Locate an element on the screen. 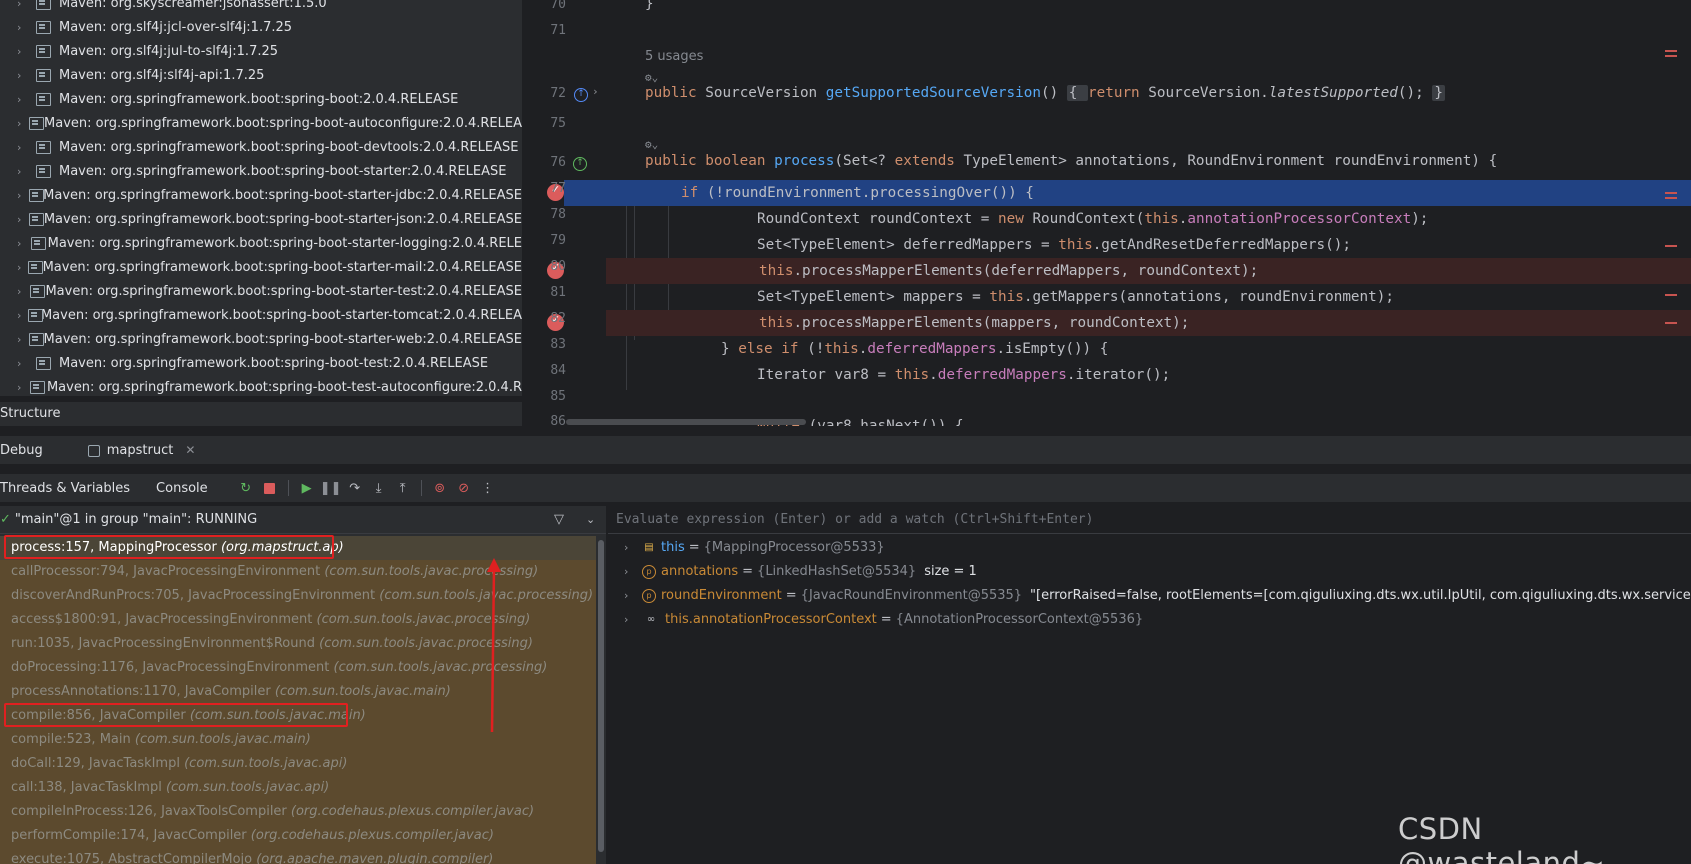 Image resolution: width=1691 pixels, height=864 pixels. structure-panel-header: Structure is located at coordinates (261, 414).